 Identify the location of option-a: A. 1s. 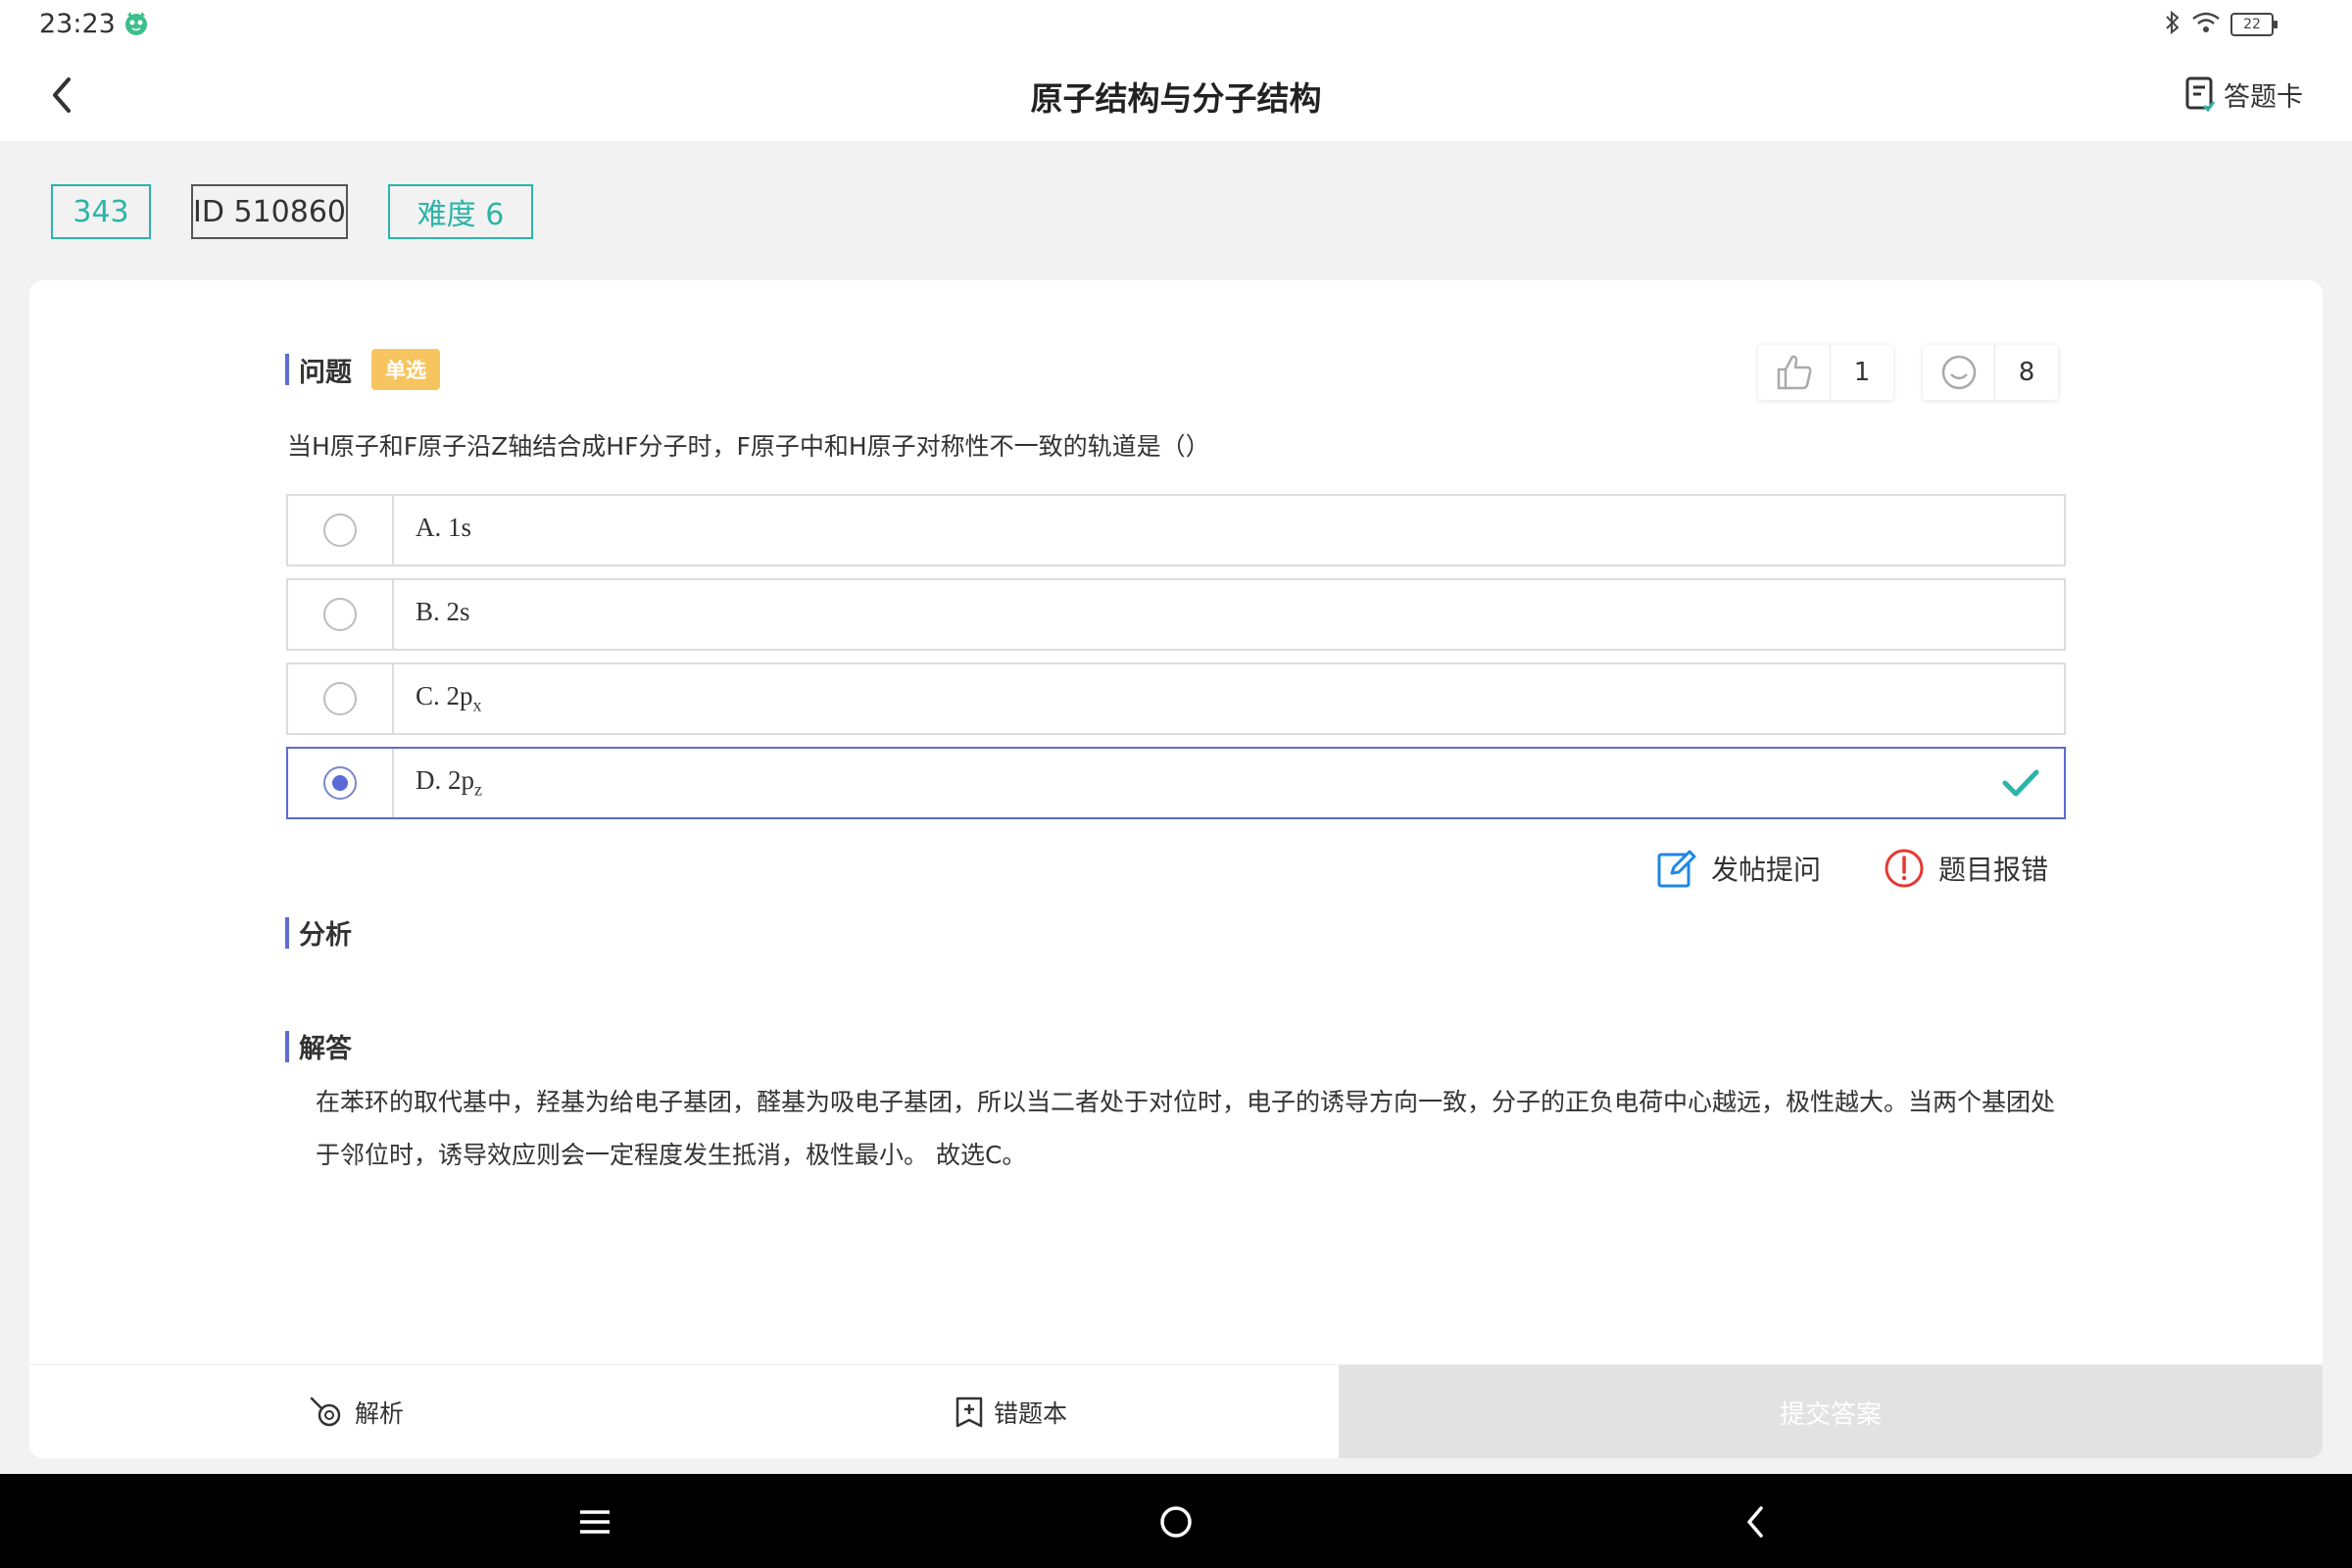
(1176, 530).